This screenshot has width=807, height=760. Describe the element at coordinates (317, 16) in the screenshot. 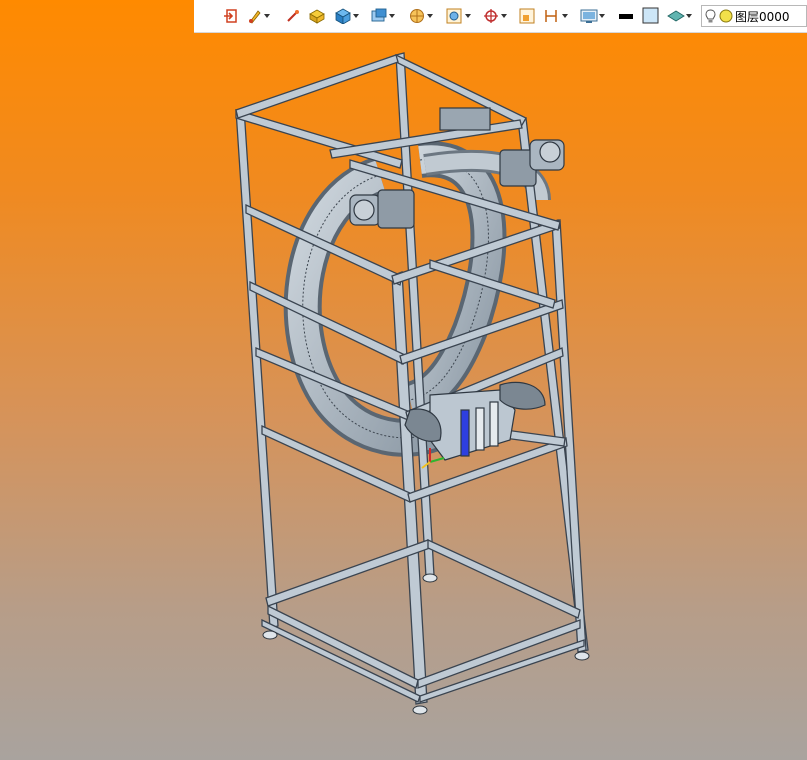

I see `part-icon` at that location.